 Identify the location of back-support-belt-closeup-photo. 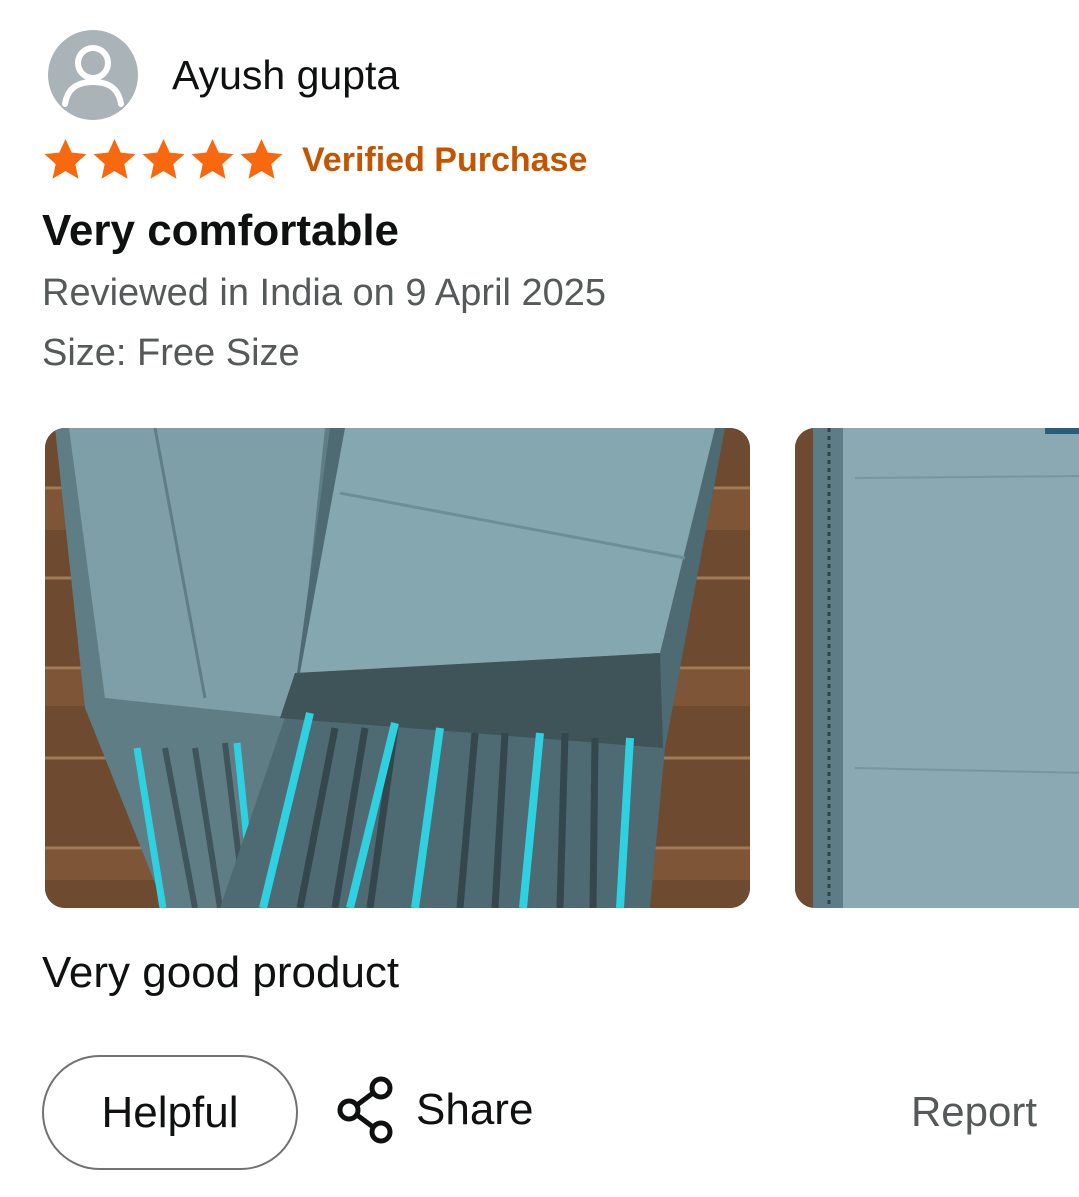
(937, 668).